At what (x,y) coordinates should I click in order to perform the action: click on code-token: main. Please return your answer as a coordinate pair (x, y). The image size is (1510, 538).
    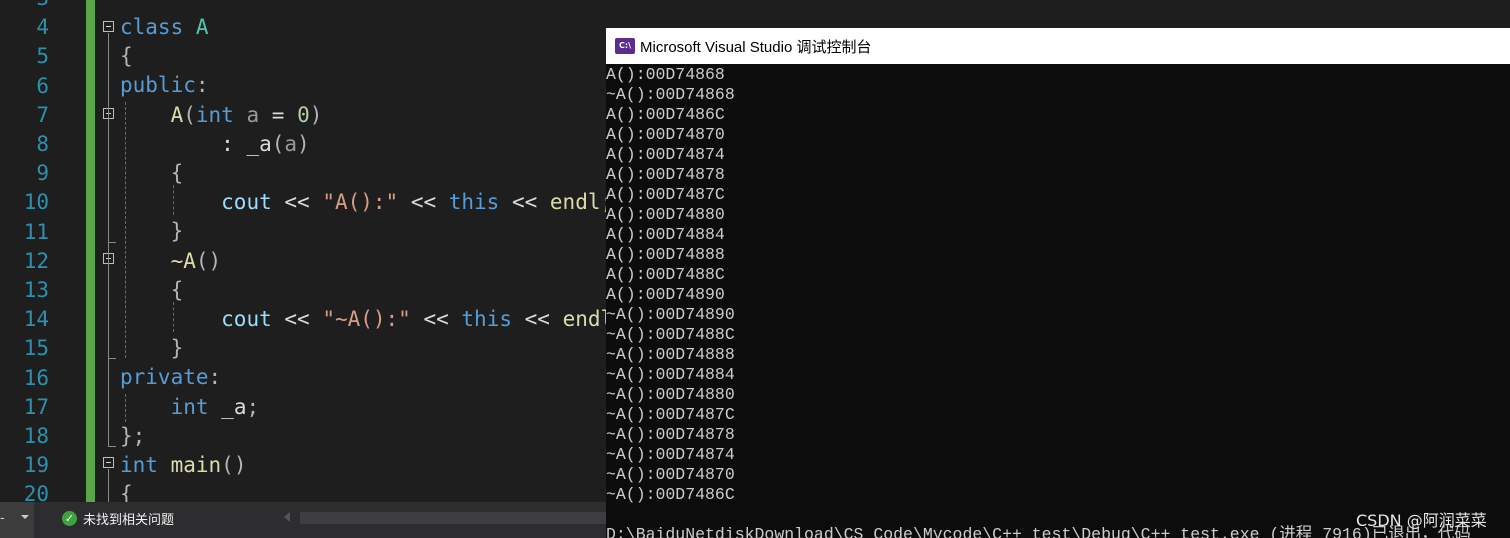
    Looking at the image, I should click on (196, 465).